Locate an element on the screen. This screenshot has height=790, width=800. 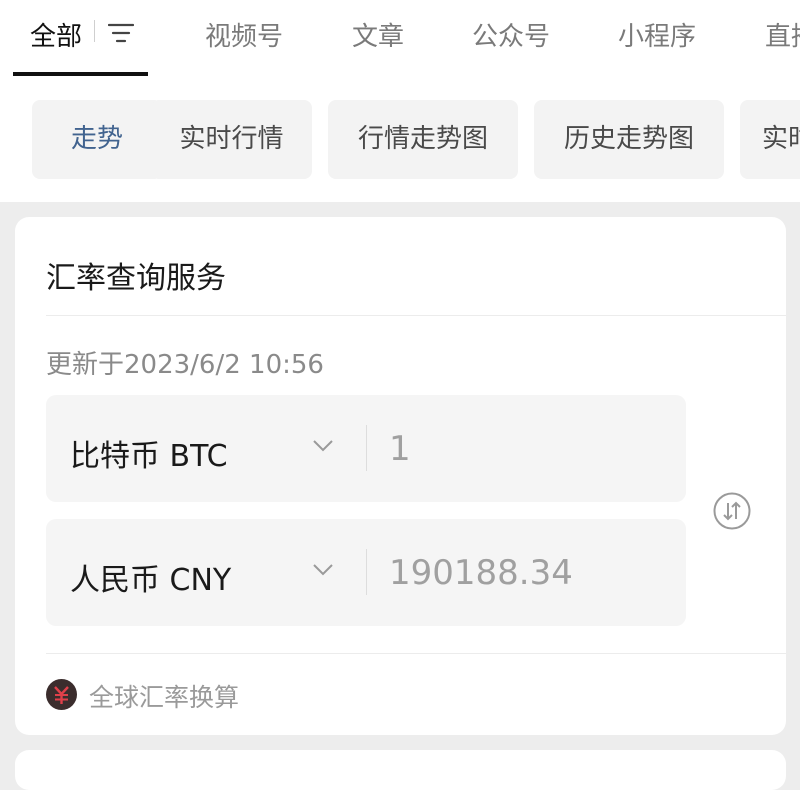
swap-icon is located at coordinates (732, 511).